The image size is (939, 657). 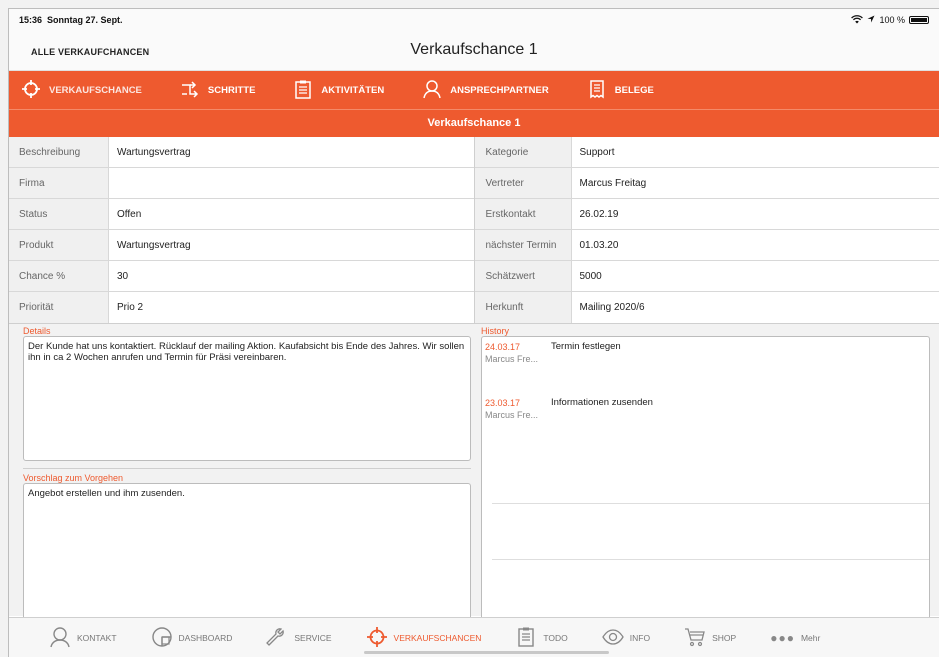 What do you see at coordinates (706, 183) in the screenshot?
I see `field-vertreter: Vertreter Marcus Freitag` at bounding box center [706, 183].